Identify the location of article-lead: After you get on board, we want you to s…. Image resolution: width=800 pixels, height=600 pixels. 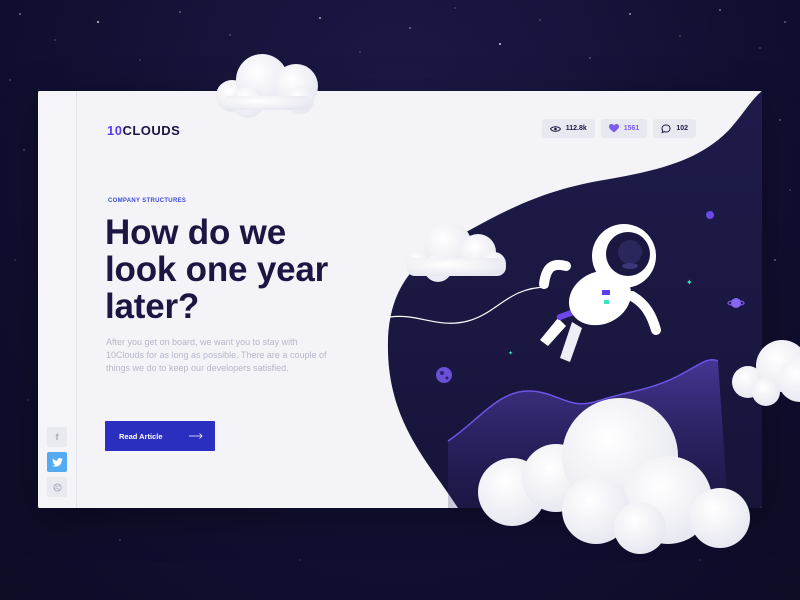
(216, 355).